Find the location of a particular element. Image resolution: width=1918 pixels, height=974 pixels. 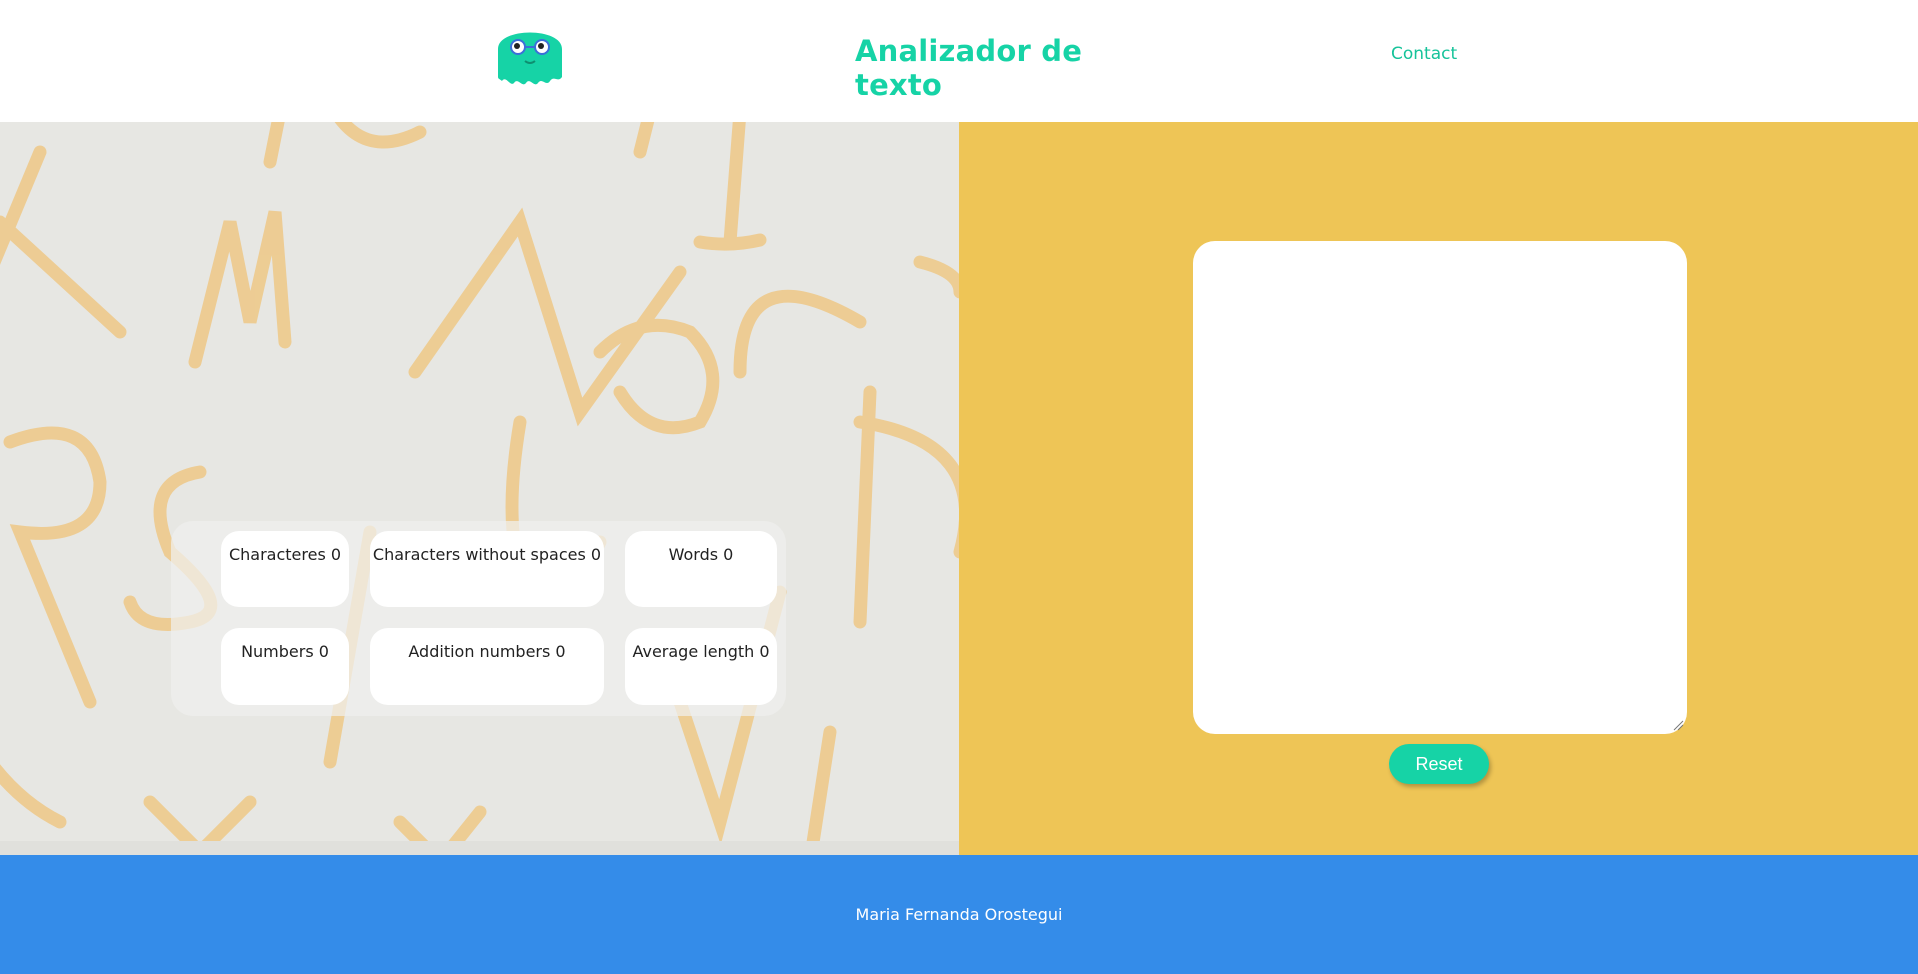

resize-grip-icon is located at coordinates (1678, 725).